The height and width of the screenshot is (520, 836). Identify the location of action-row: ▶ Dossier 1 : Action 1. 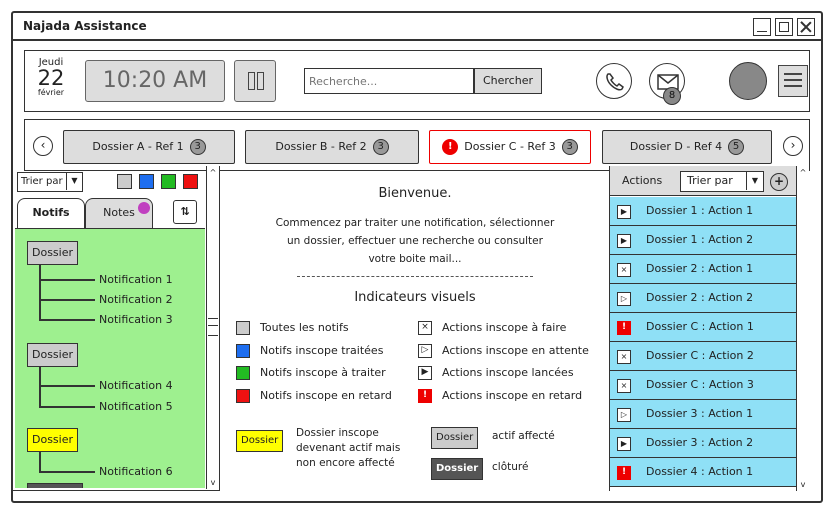
(703, 211).